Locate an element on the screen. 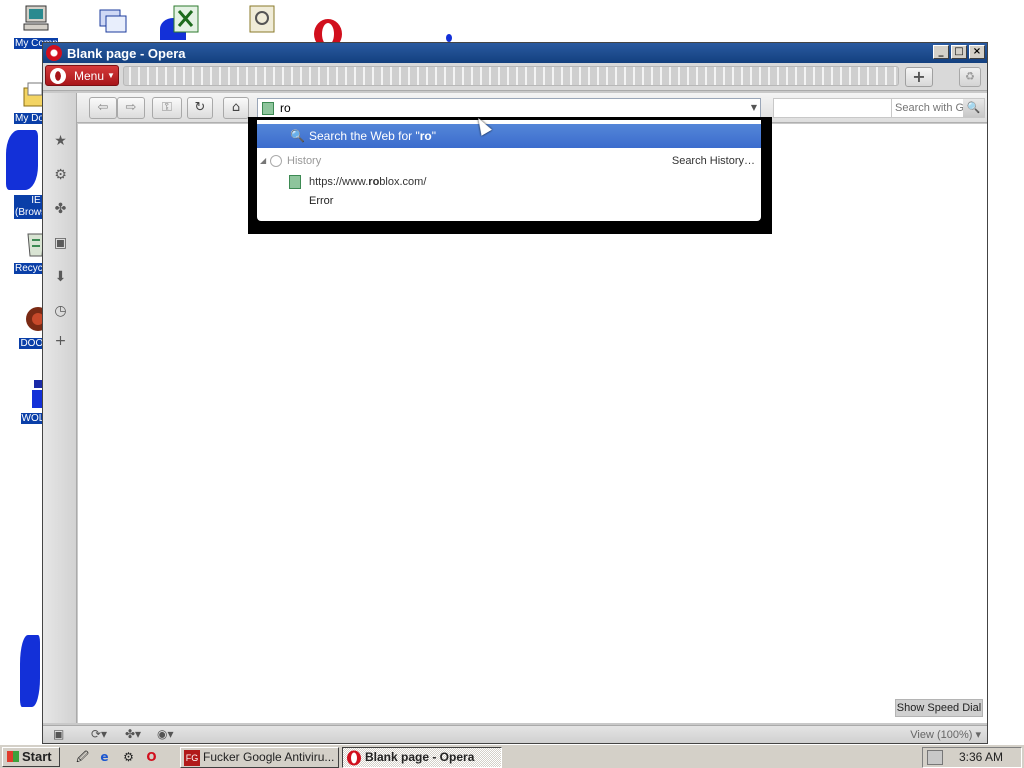  task-opera: Blank page - Opera is located at coordinates (422, 757).